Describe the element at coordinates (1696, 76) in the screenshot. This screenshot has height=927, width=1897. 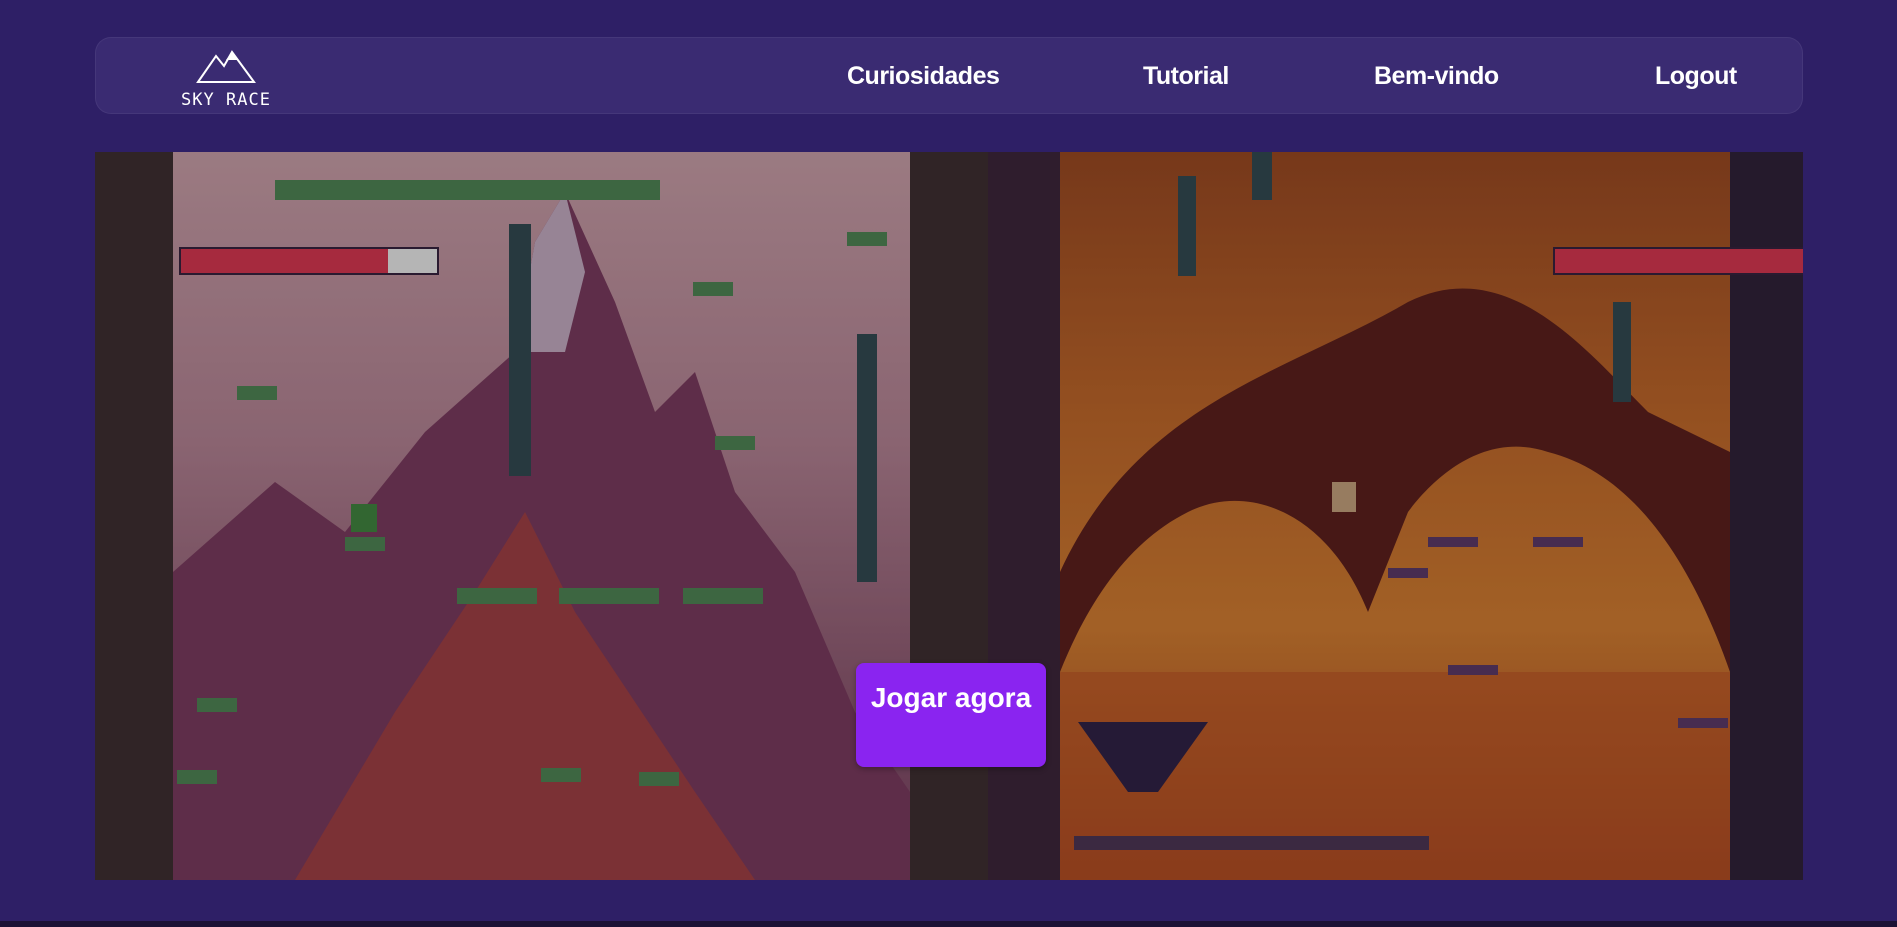
I see `nav-link-logout: Logout` at that location.